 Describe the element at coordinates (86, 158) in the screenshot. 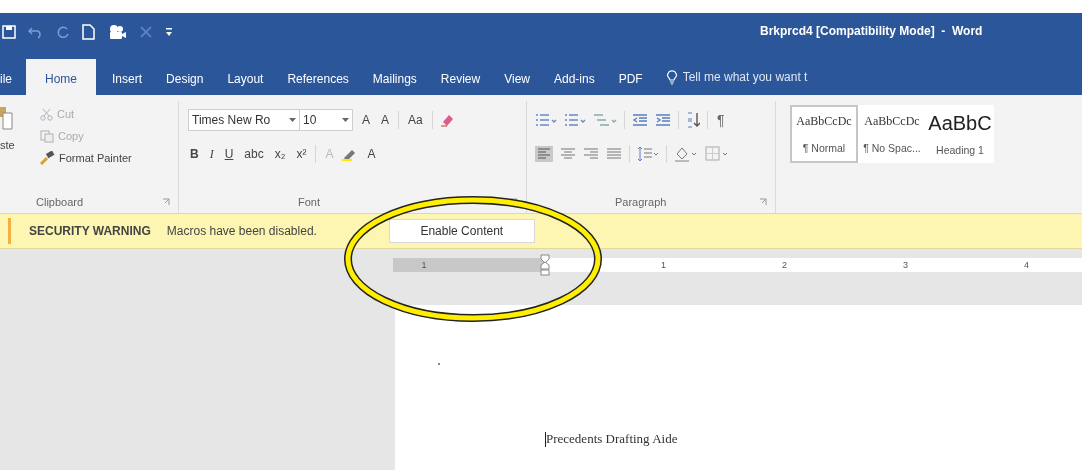

I see `format-painter-button: Format Painter` at that location.